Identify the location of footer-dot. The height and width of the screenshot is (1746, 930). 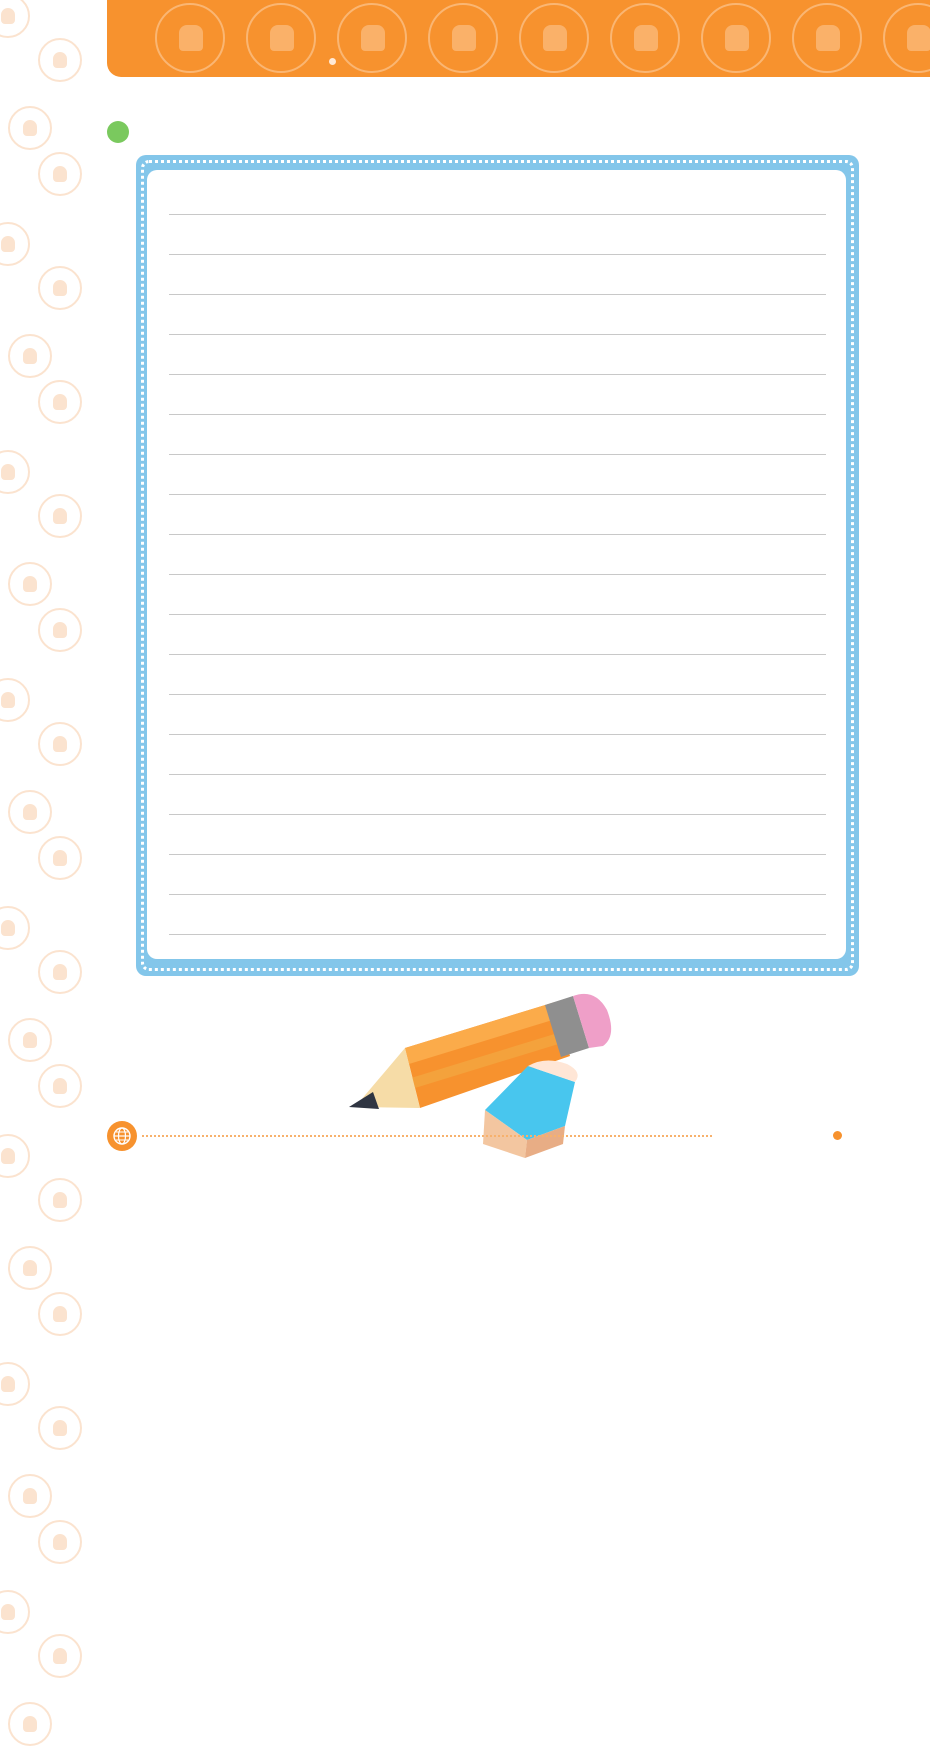
(837, 1135).